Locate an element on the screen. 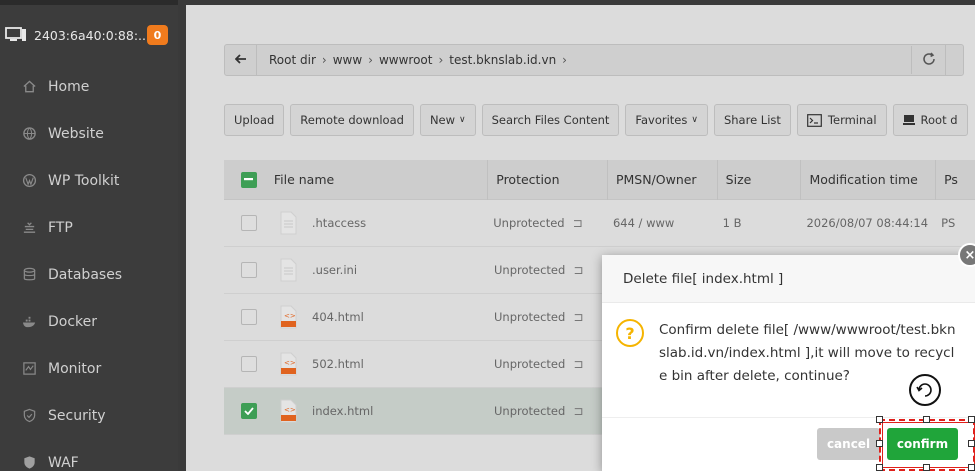 Image resolution: width=975 pixels, height=471 pixels. sidebar-item-home: Home is located at coordinates (89, 86).